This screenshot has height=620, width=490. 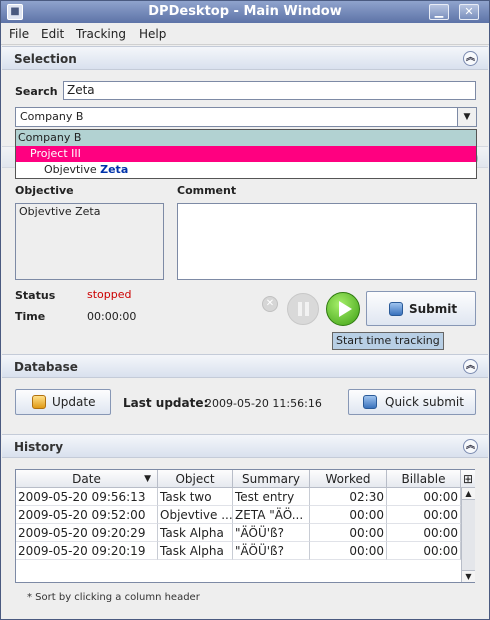 I want to click on pause-icon, so click(x=303, y=309).